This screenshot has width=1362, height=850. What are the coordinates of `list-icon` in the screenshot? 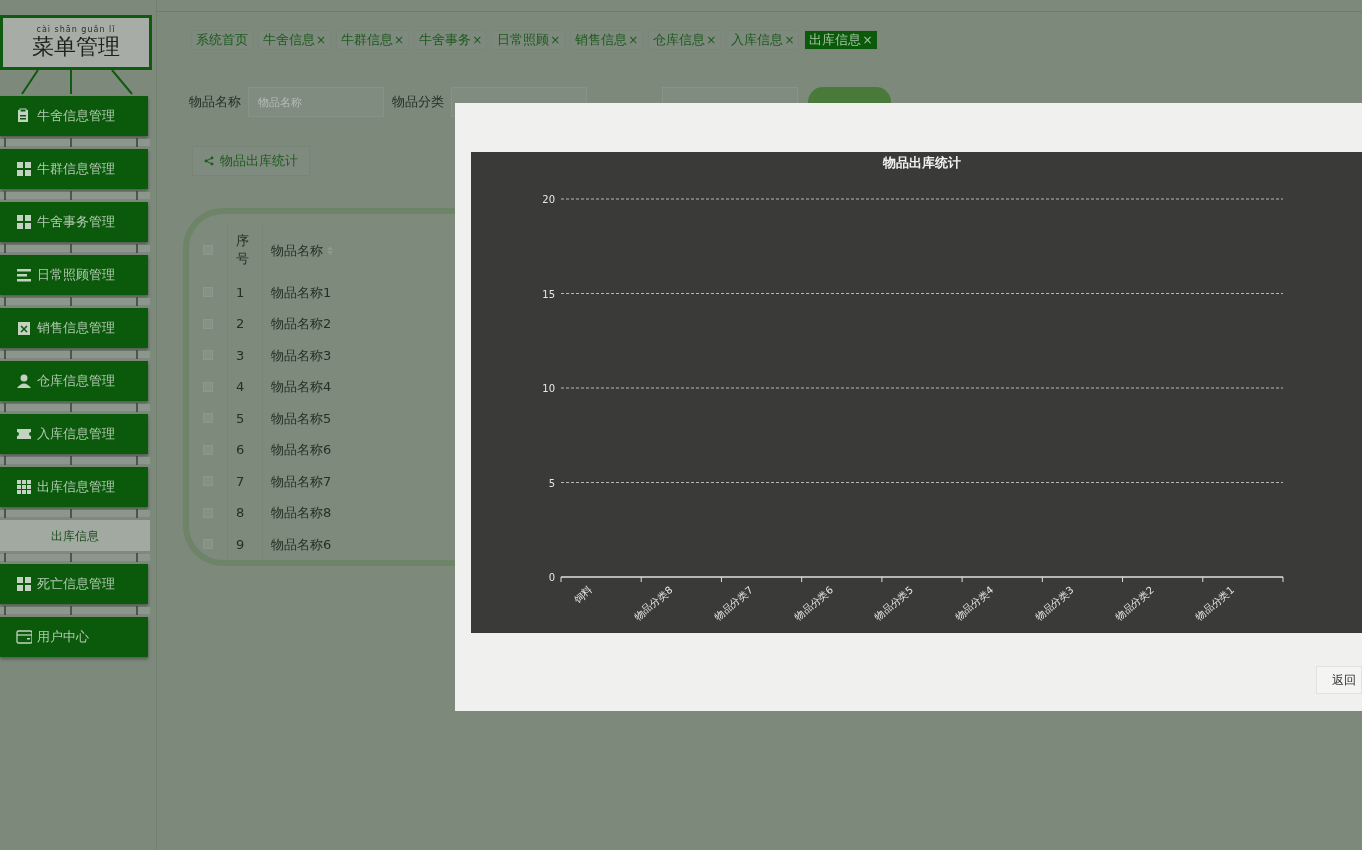 It's located at (24, 275).